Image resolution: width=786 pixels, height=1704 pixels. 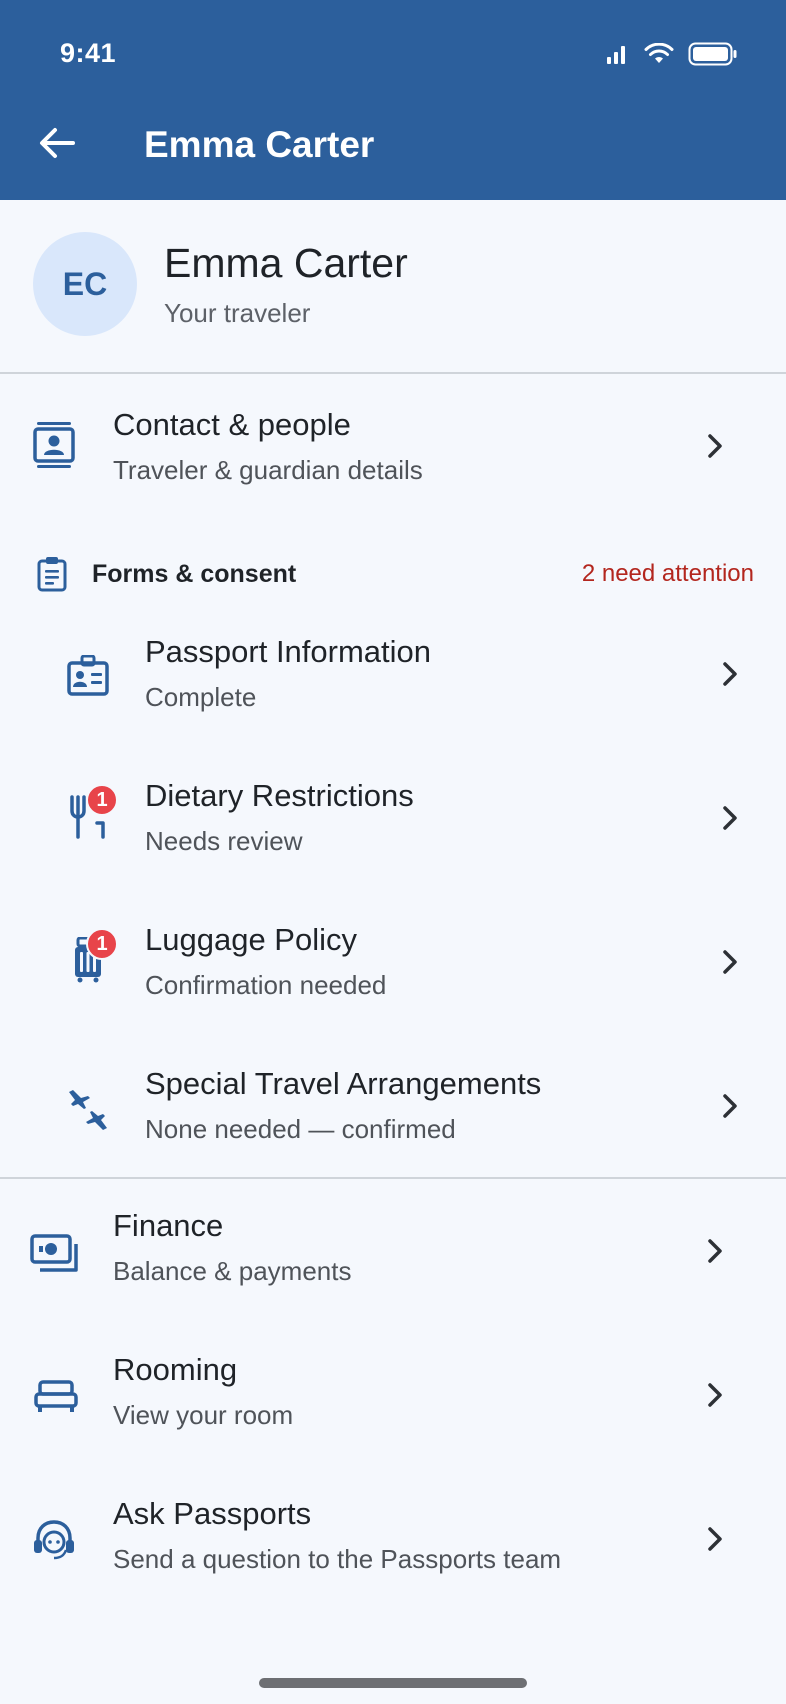 What do you see at coordinates (259, 144) in the screenshot?
I see `page-title: Emma Carter` at bounding box center [259, 144].